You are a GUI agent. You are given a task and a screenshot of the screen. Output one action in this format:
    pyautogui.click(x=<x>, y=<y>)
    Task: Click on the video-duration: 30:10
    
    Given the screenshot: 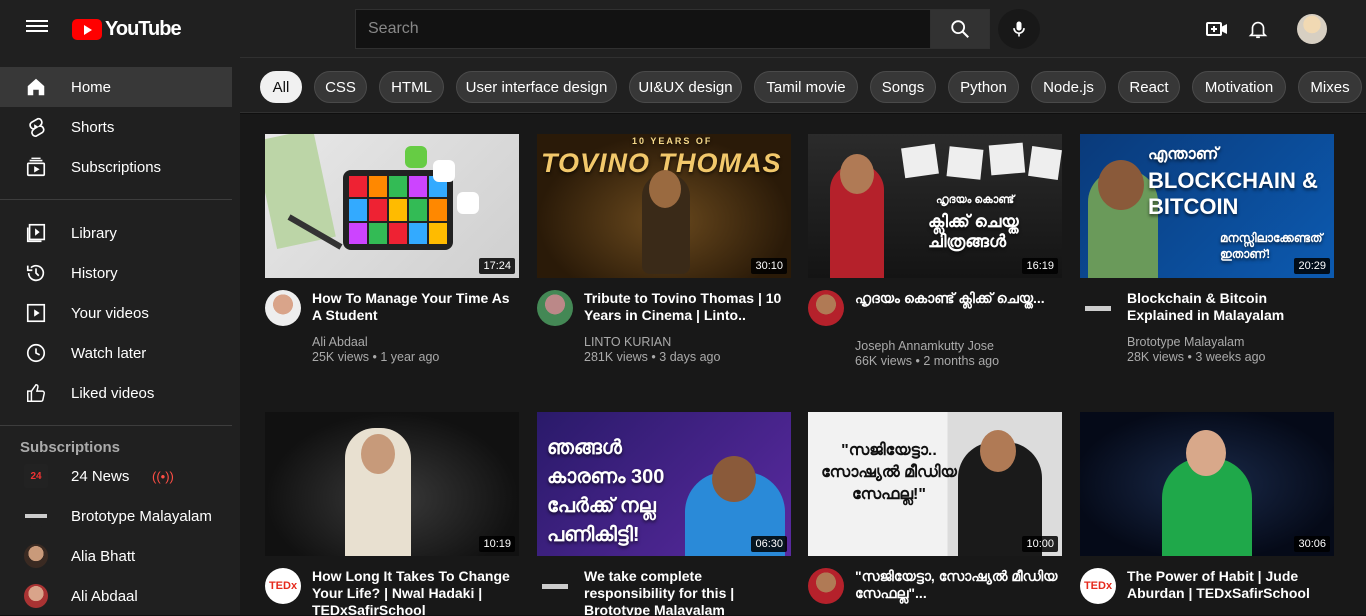 What is the action you would take?
    pyautogui.click(x=769, y=266)
    